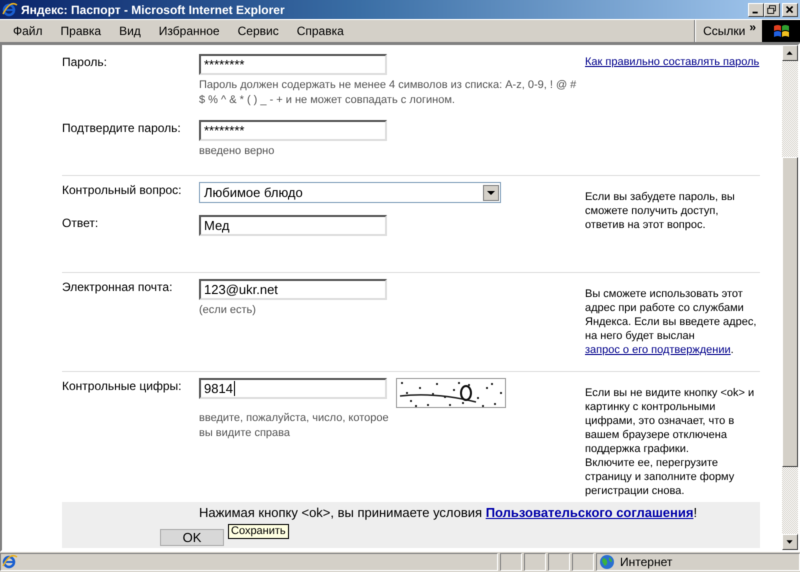 The image size is (800, 572). What do you see at coordinates (258, 31) in the screenshot?
I see `menu-item: Сервис` at bounding box center [258, 31].